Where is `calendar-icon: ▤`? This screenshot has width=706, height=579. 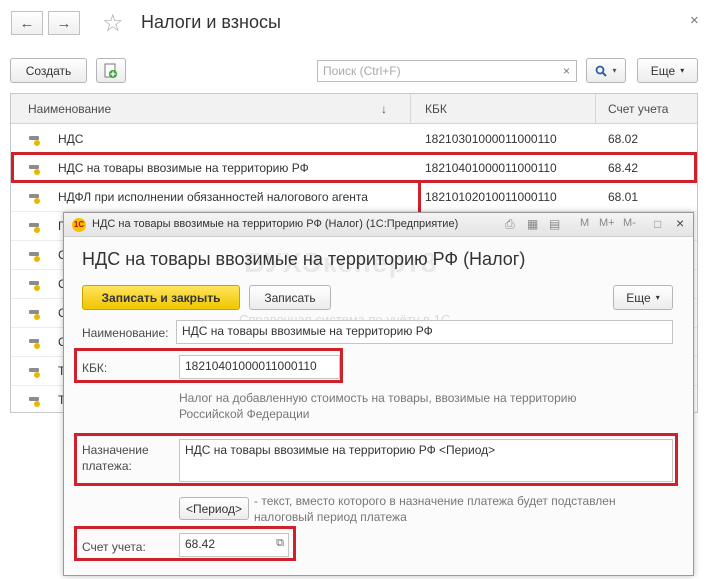
calendar-icon: ▤ is located at coordinates (554, 224).